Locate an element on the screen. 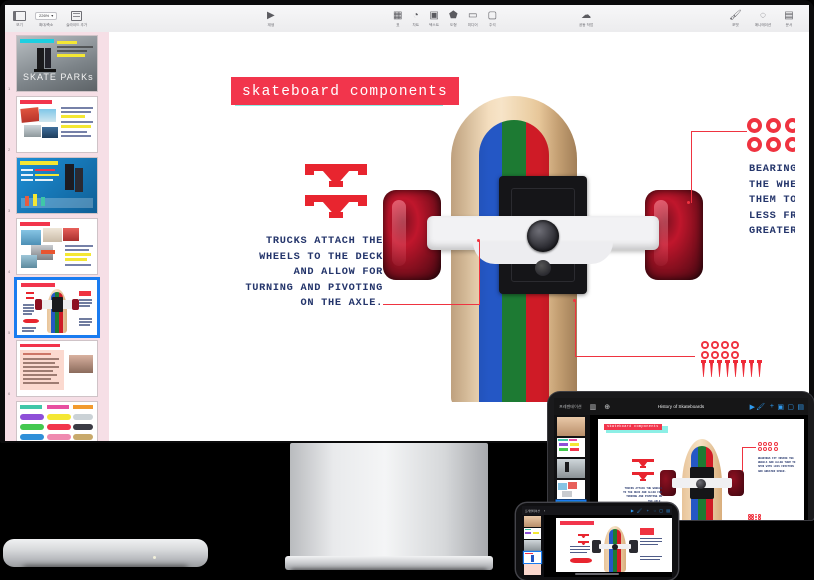 This screenshot has width=814, height=580. animate-button: ◌ 애니메이션 is located at coordinates (763, 18).